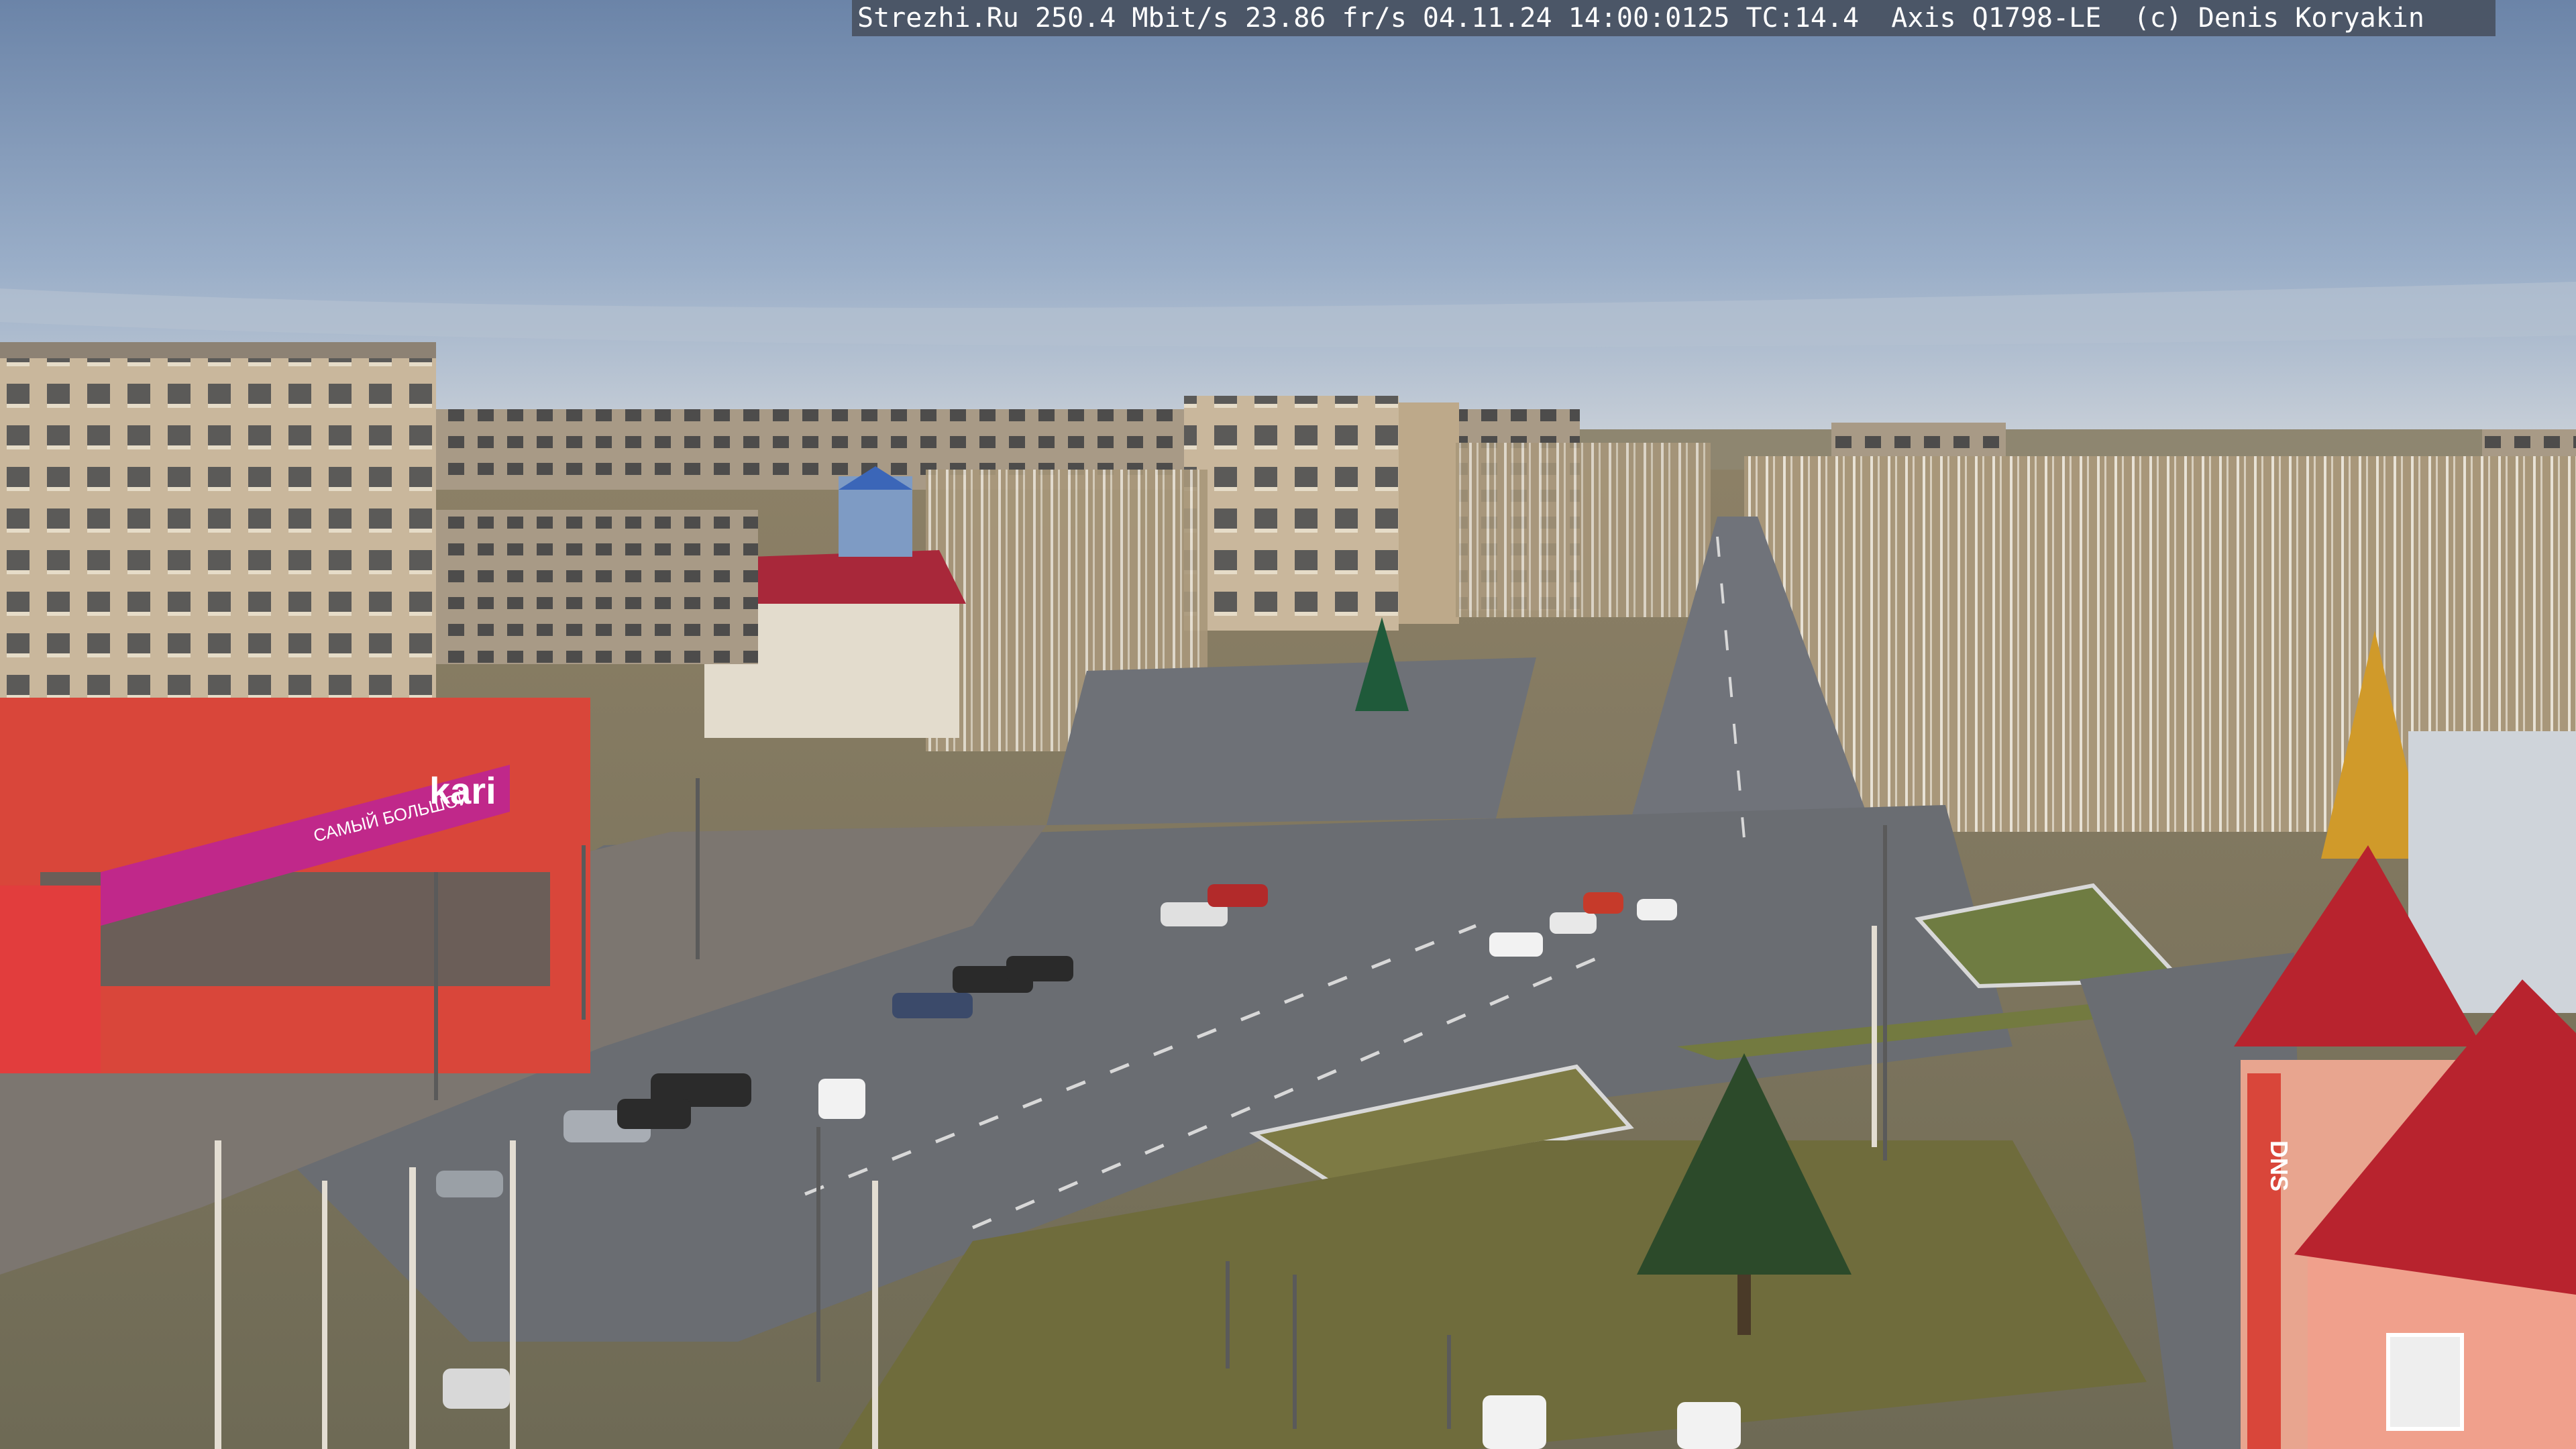  What do you see at coordinates (1744, 1305) in the screenshot?
I see `pine-trunk` at bounding box center [1744, 1305].